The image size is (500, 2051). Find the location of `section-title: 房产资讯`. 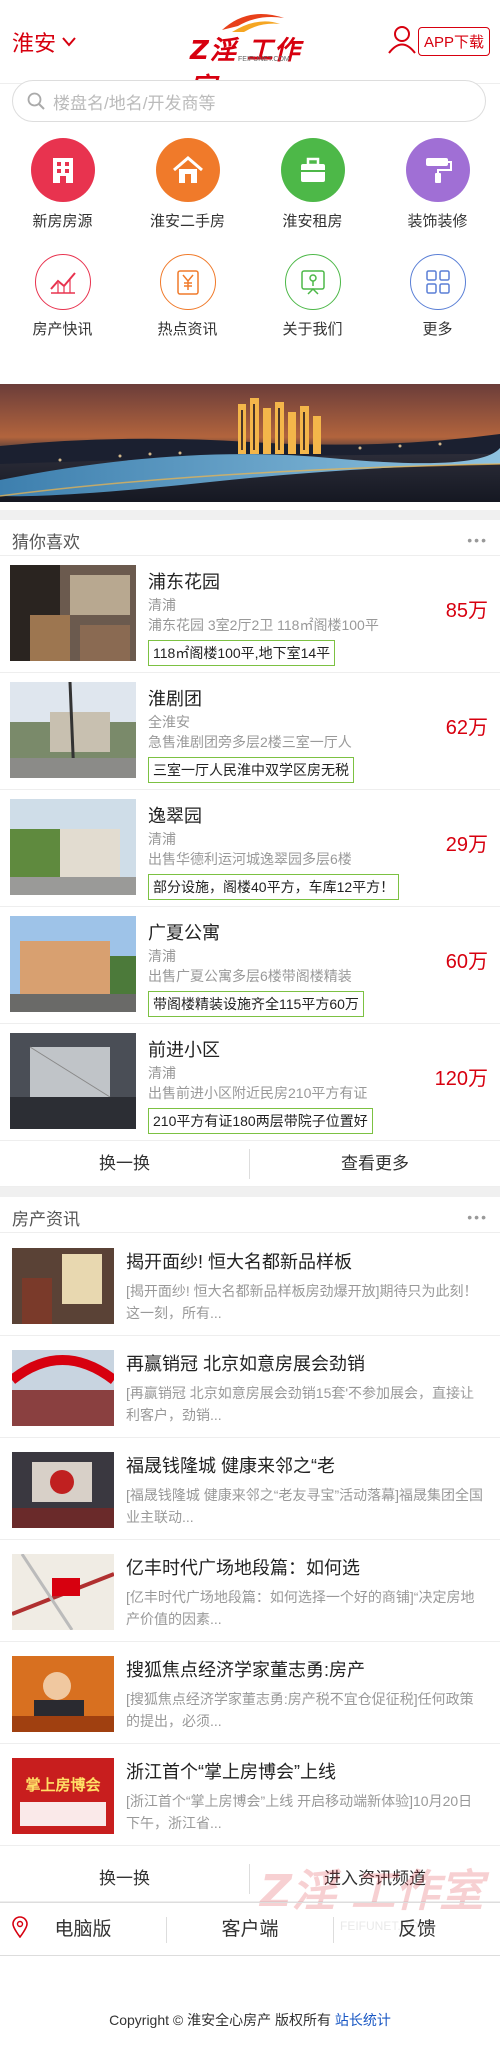

section-title: 房产资讯 is located at coordinates (46, 1219).